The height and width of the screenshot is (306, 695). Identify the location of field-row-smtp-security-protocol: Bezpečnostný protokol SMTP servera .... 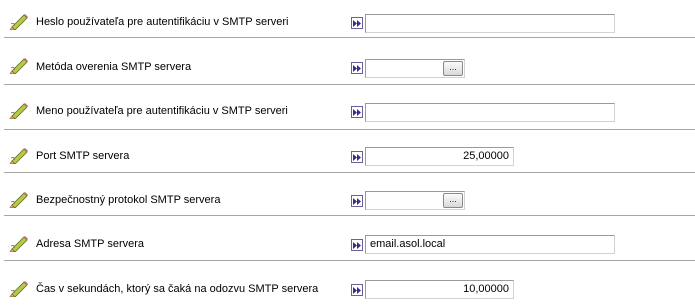
(347, 198).